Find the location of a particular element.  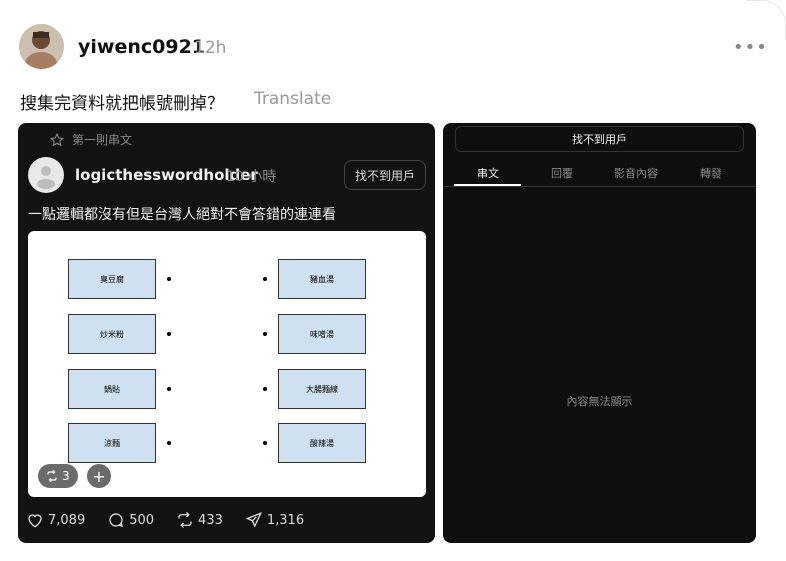

user-not-found-button: 找不到用戶 is located at coordinates (385, 175).